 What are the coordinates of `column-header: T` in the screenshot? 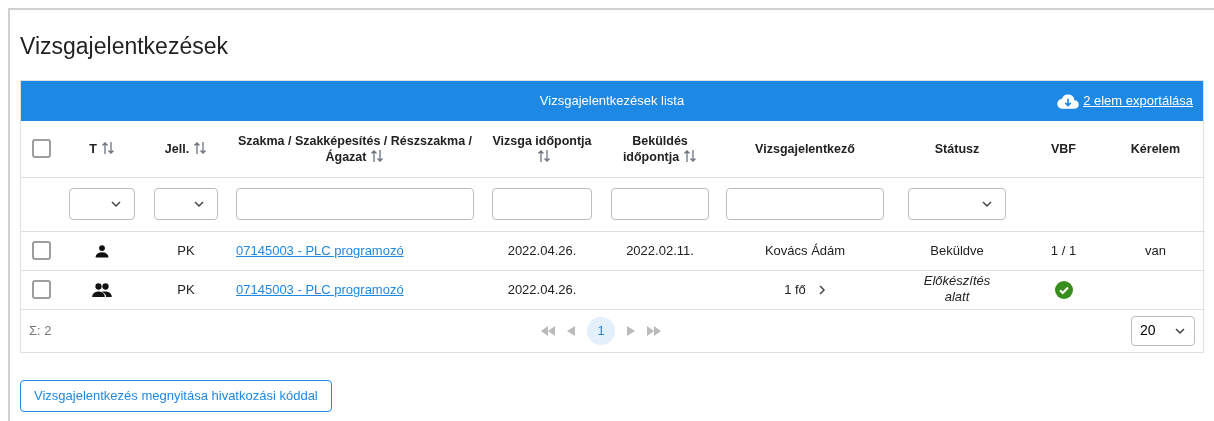 It's located at (102, 148).